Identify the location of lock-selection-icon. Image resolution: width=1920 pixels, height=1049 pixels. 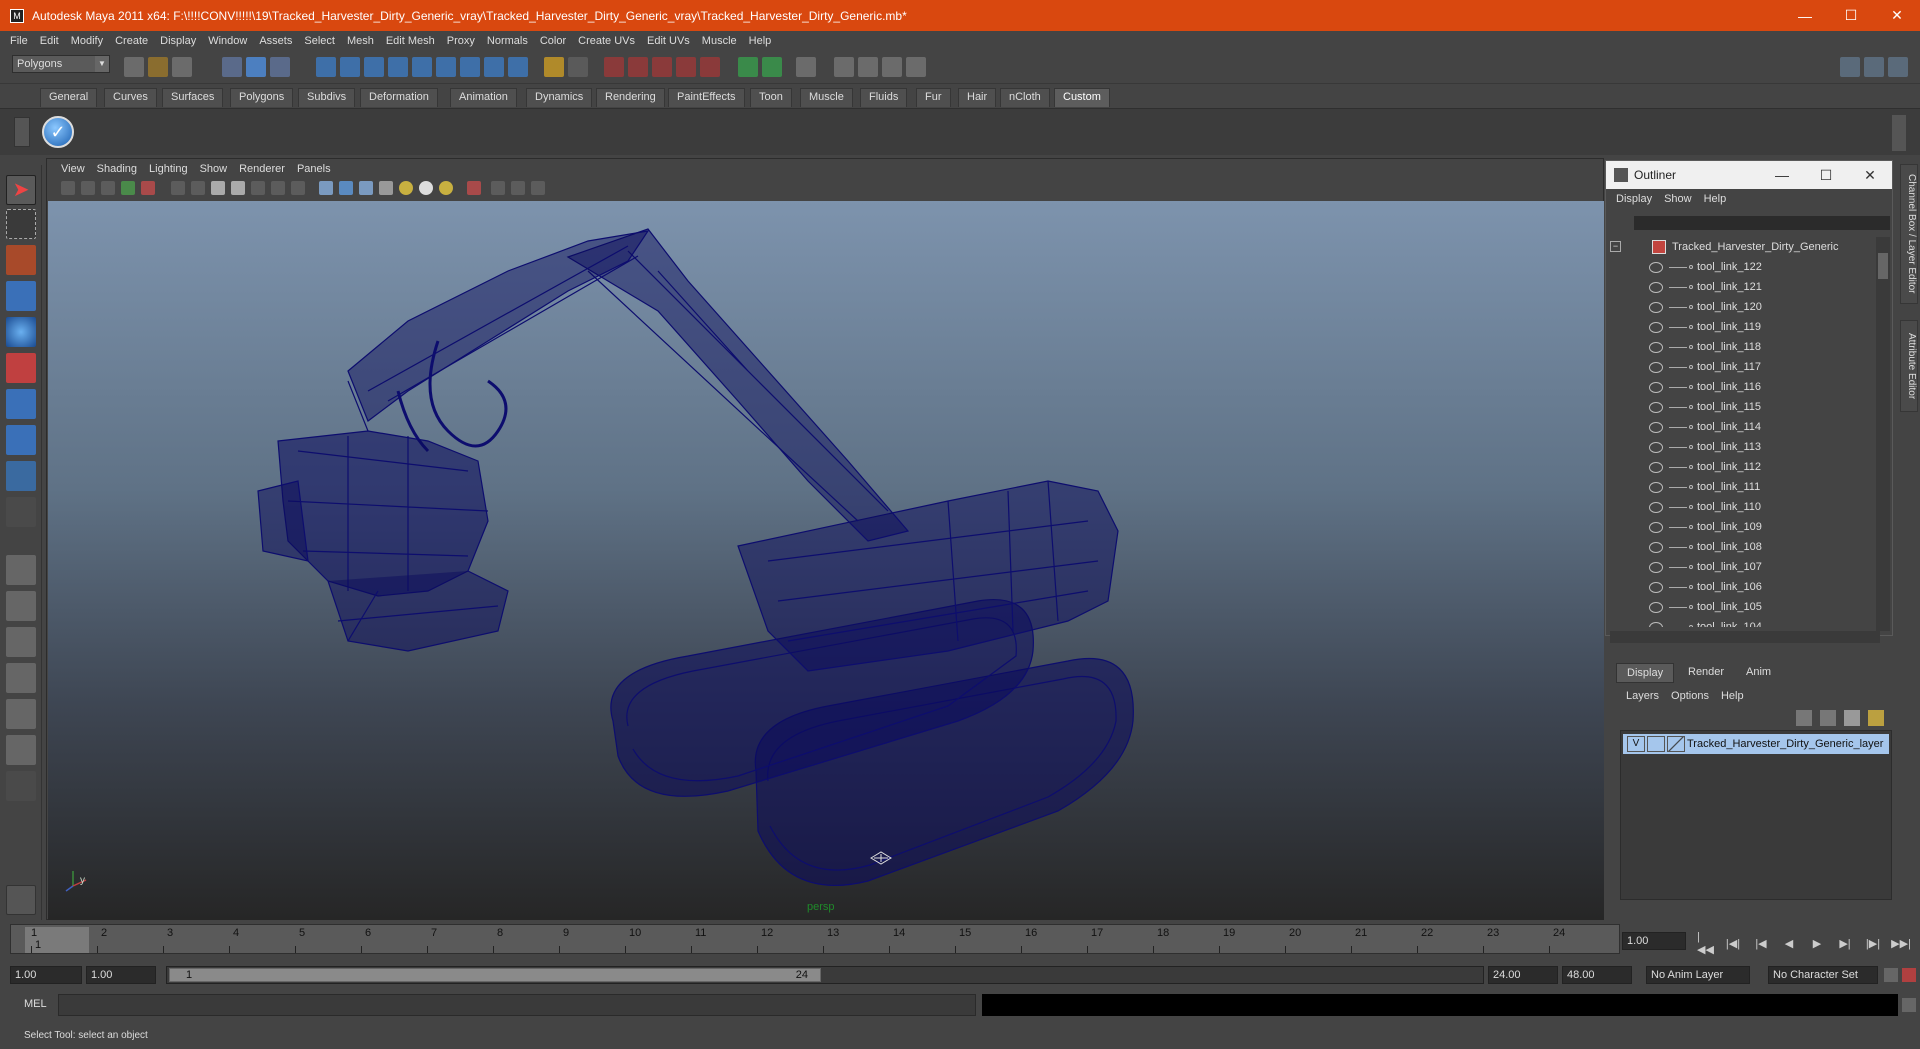
(554, 67).